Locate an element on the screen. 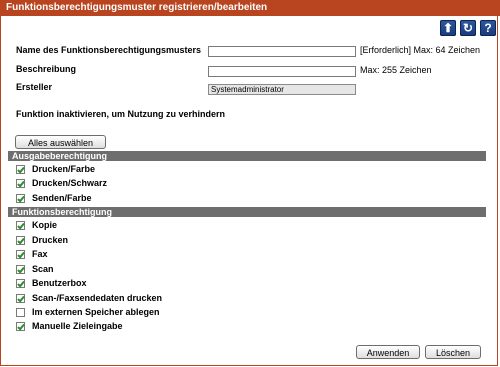 The image size is (500, 367). description-hint: Max: 255 Zeichen is located at coordinates (396, 70).